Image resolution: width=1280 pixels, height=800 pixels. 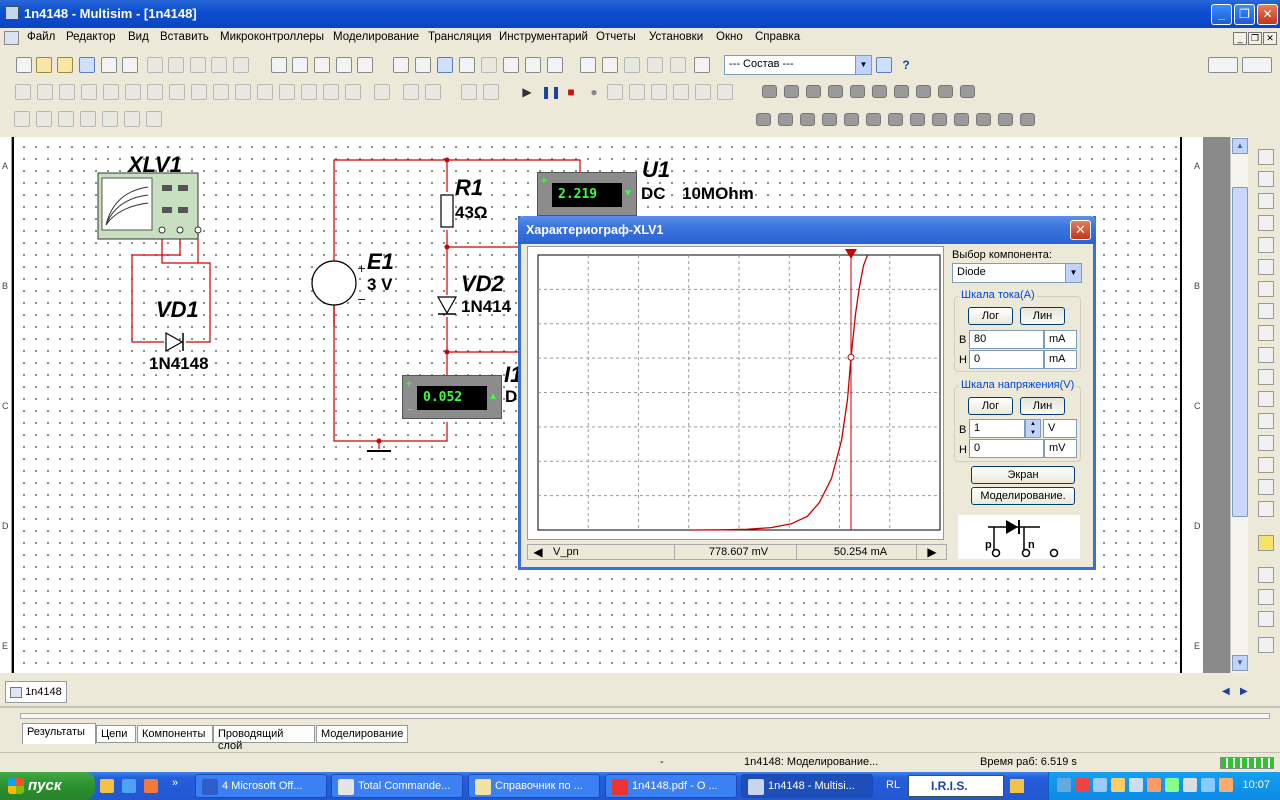 What do you see at coordinates (681, 92) in the screenshot?
I see `run-to-cursor-icon` at bounding box center [681, 92].